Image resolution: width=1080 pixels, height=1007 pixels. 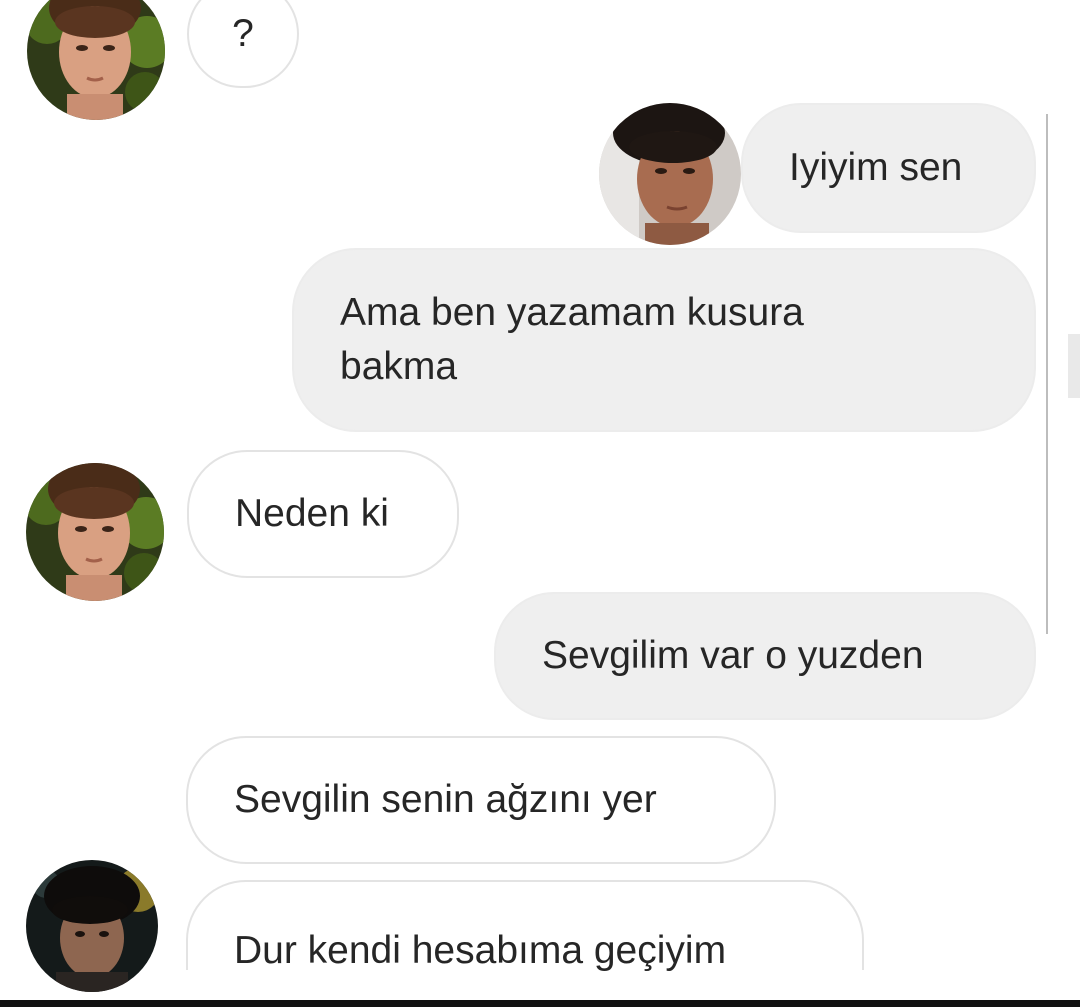 What do you see at coordinates (480, 950) in the screenshot?
I see `message-text: Dur kendi hesabıma geçiyim` at bounding box center [480, 950].